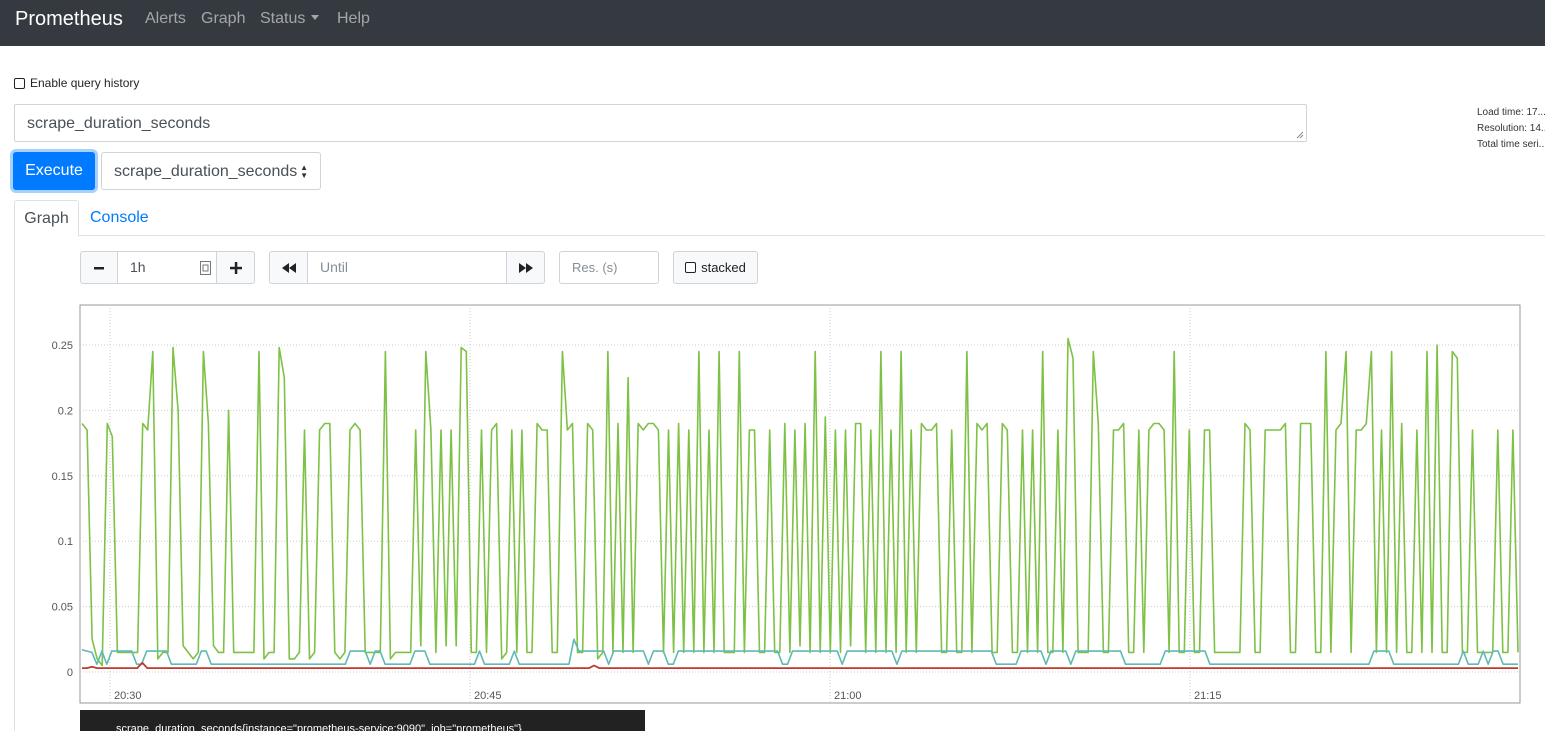 The image size is (1545, 731). What do you see at coordinates (19, 83) in the screenshot?
I see `query-history-checkbox` at bounding box center [19, 83].